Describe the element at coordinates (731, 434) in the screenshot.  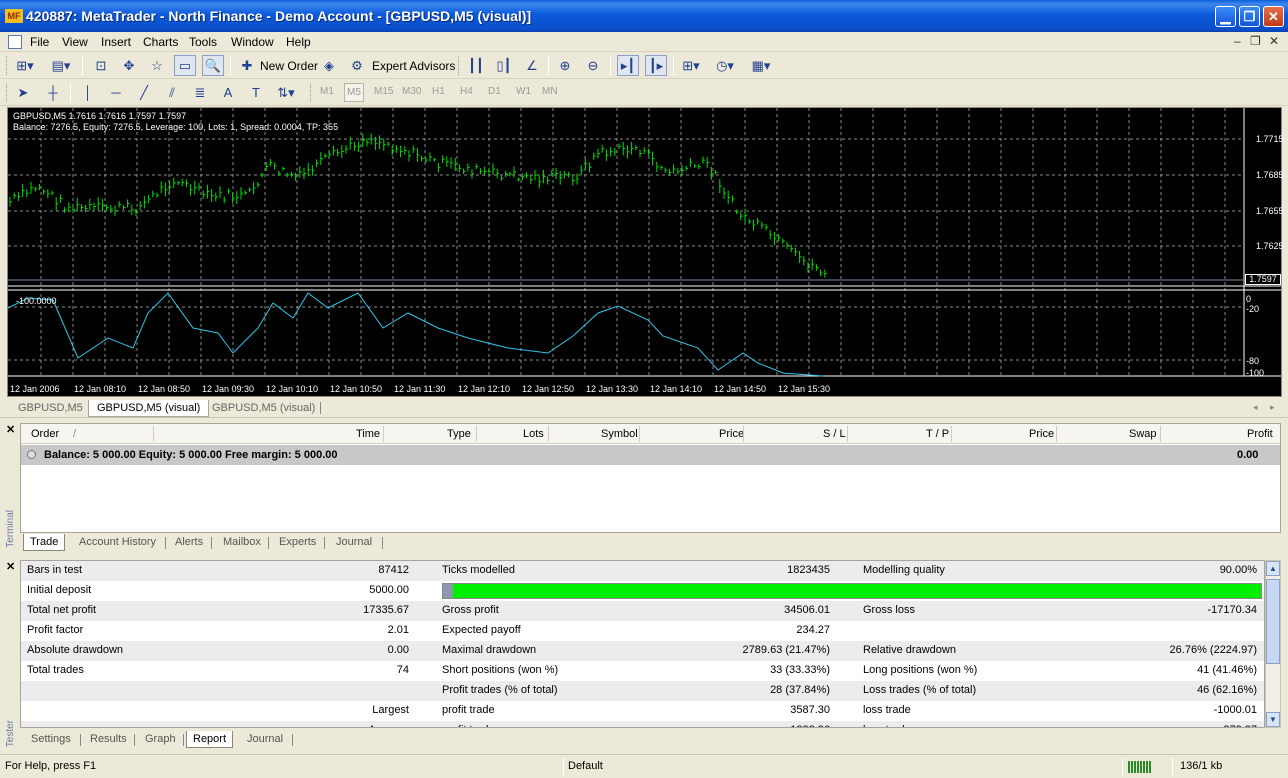
I see `col-price: Price` at that location.